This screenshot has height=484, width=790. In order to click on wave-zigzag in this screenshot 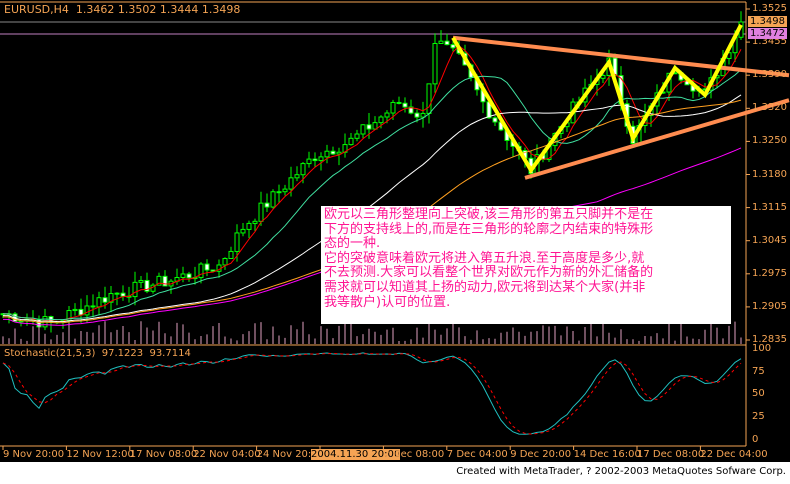, I will do `click(597, 98)`.